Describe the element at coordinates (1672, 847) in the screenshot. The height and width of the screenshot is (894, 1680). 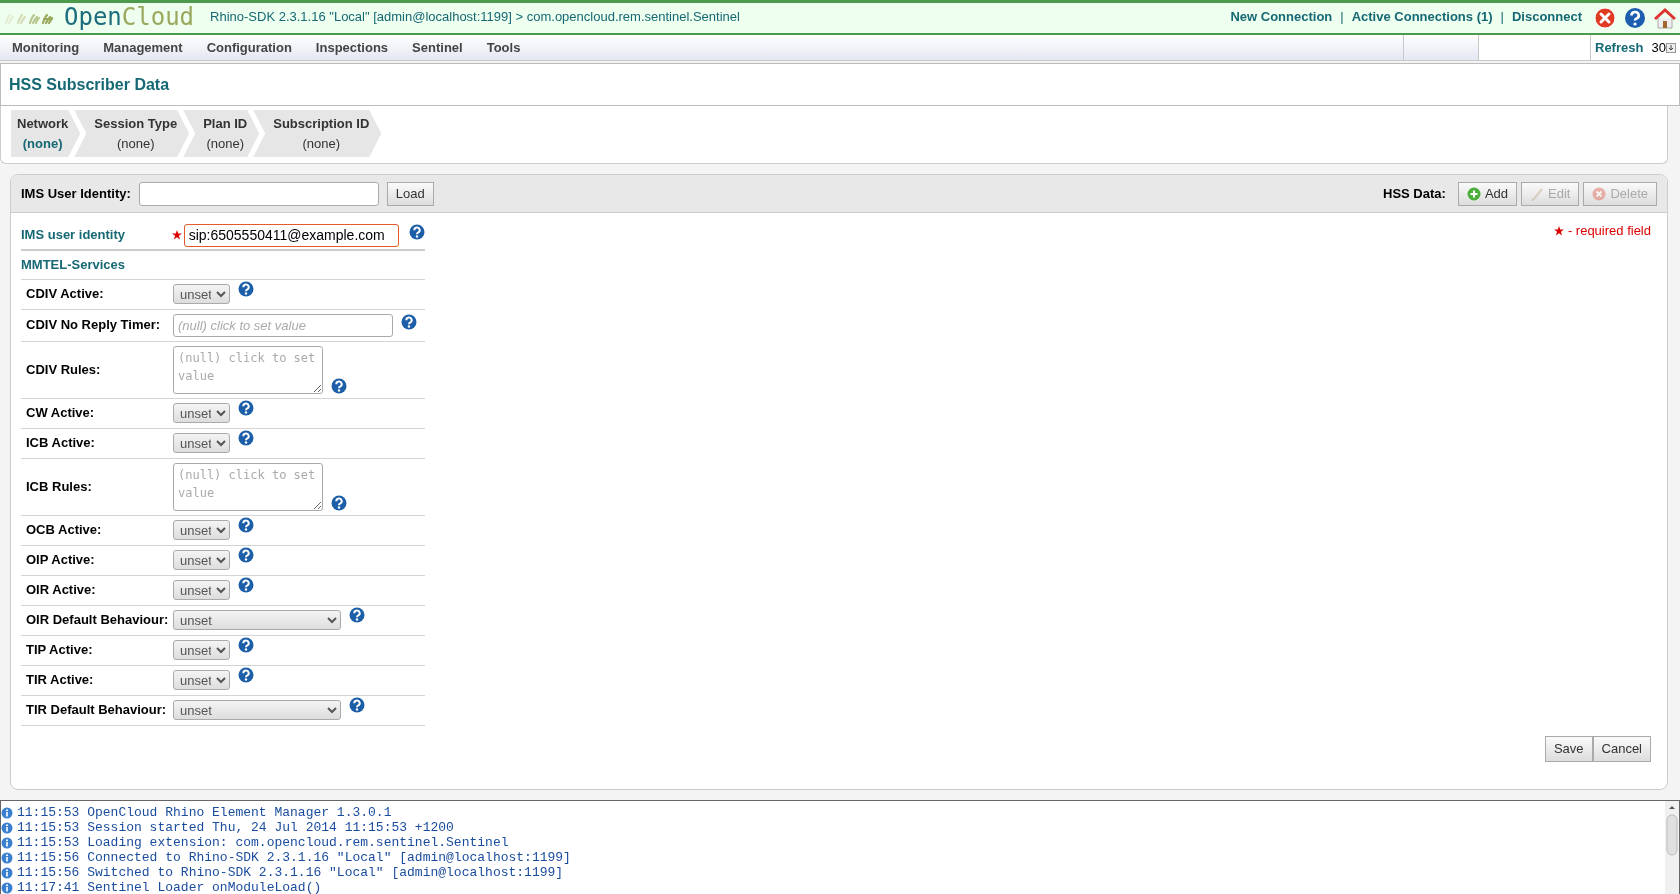
I see `scrollbar` at that location.